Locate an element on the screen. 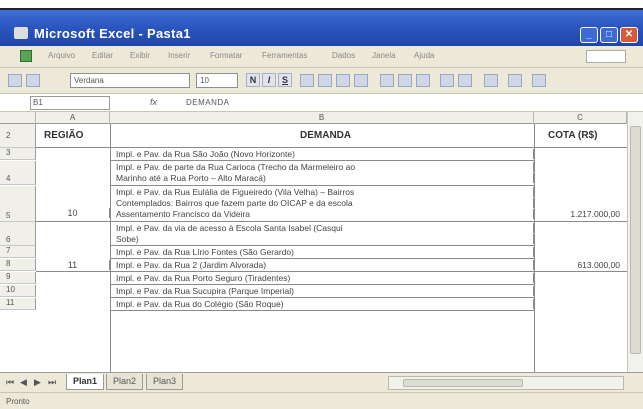 The height and width of the screenshot is (409, 643). header-cota: COTA (R$) is located at coordinates (572, 135).